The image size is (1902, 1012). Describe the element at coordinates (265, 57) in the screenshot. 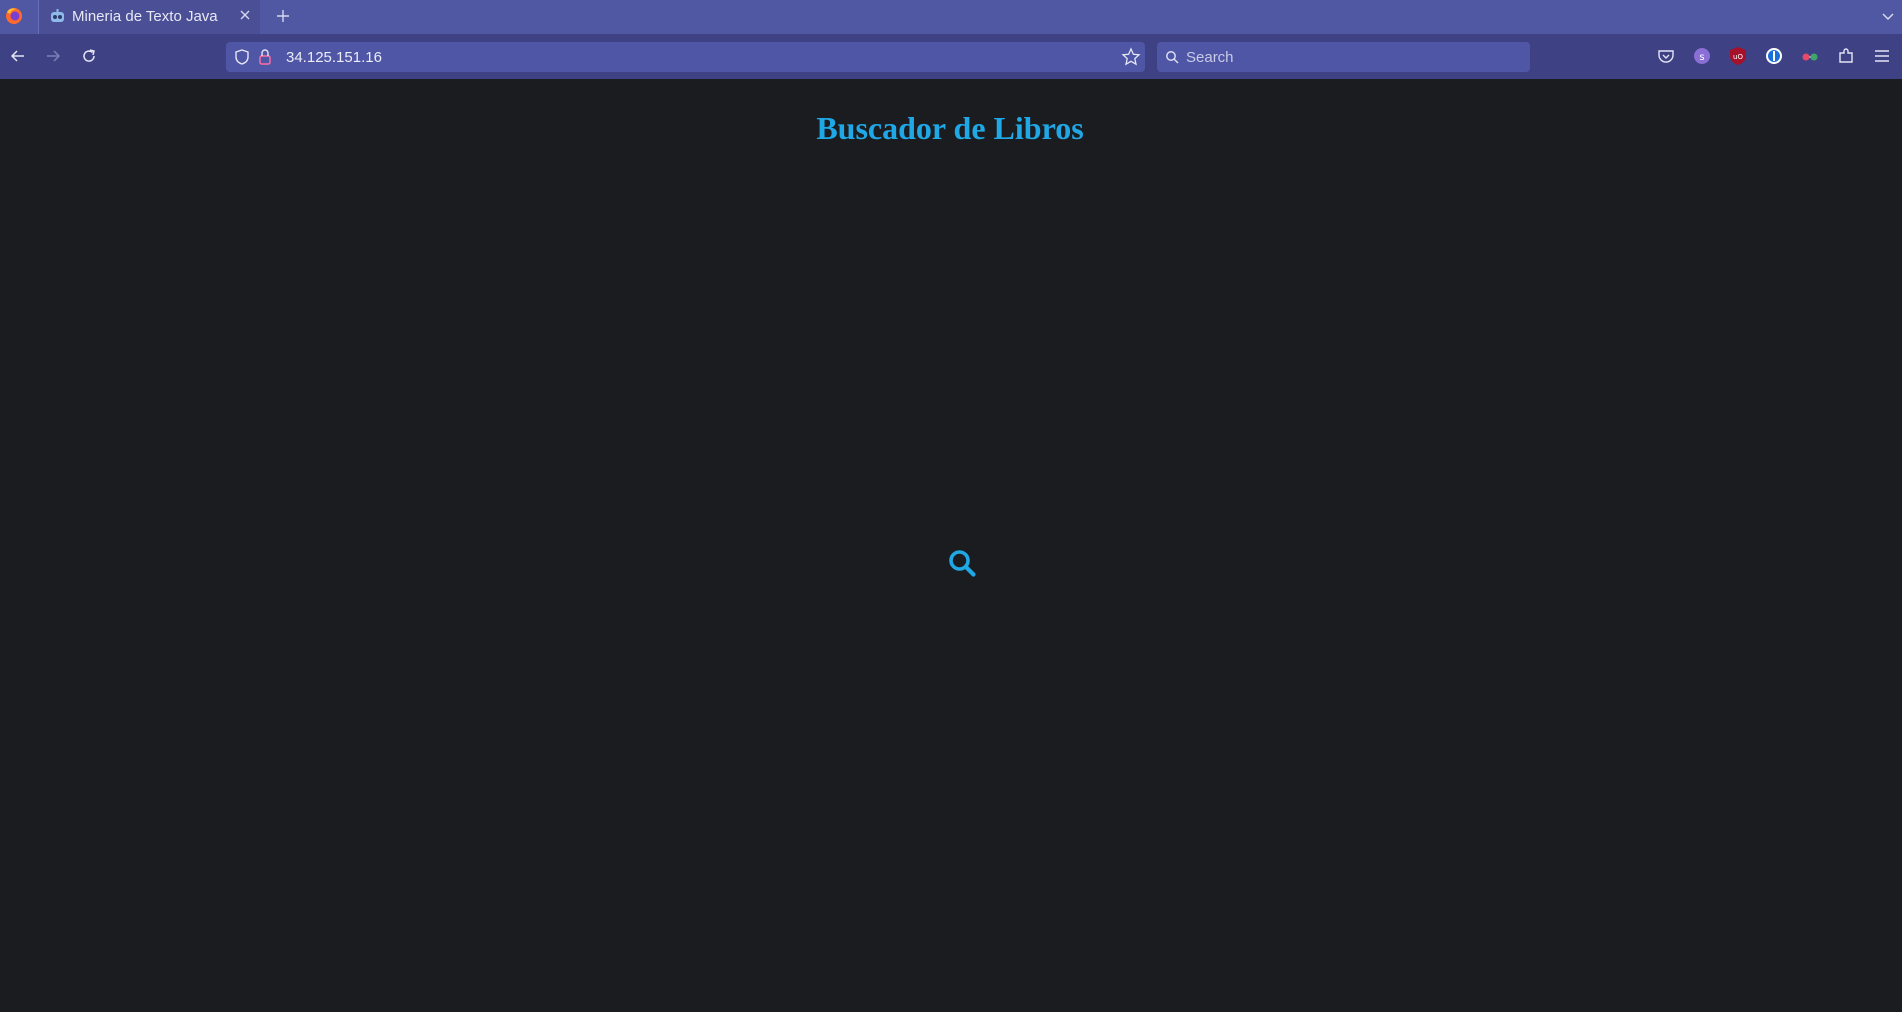

I see `insecure-lock-icon` at that location.